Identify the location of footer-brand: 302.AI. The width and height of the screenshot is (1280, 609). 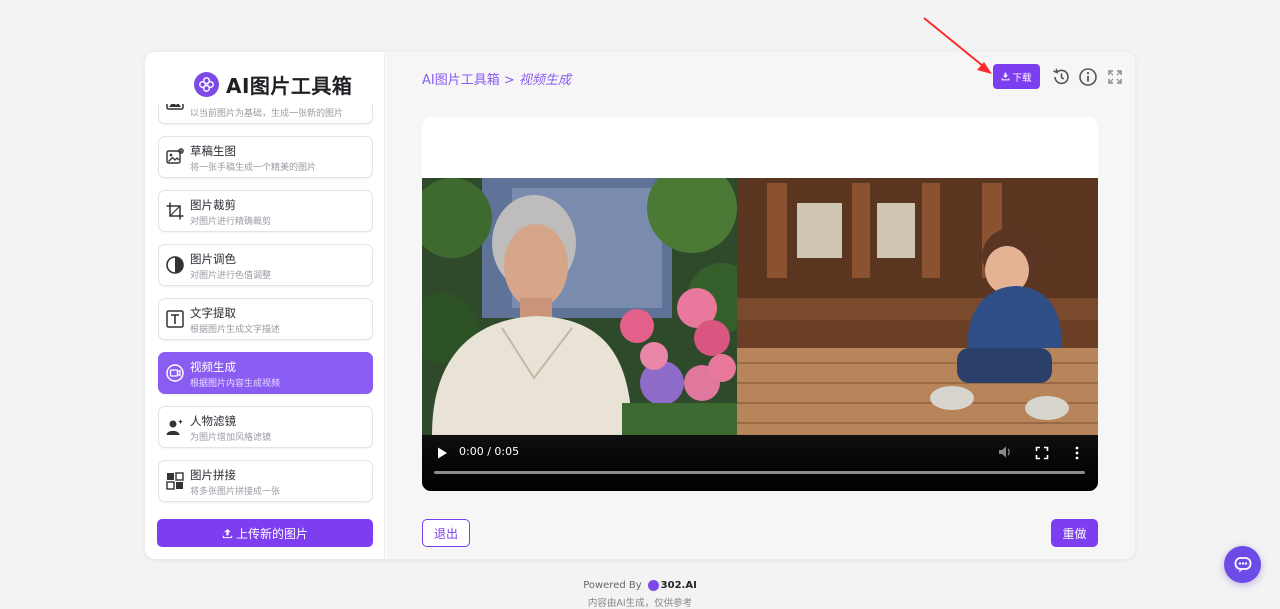
(672, 585).